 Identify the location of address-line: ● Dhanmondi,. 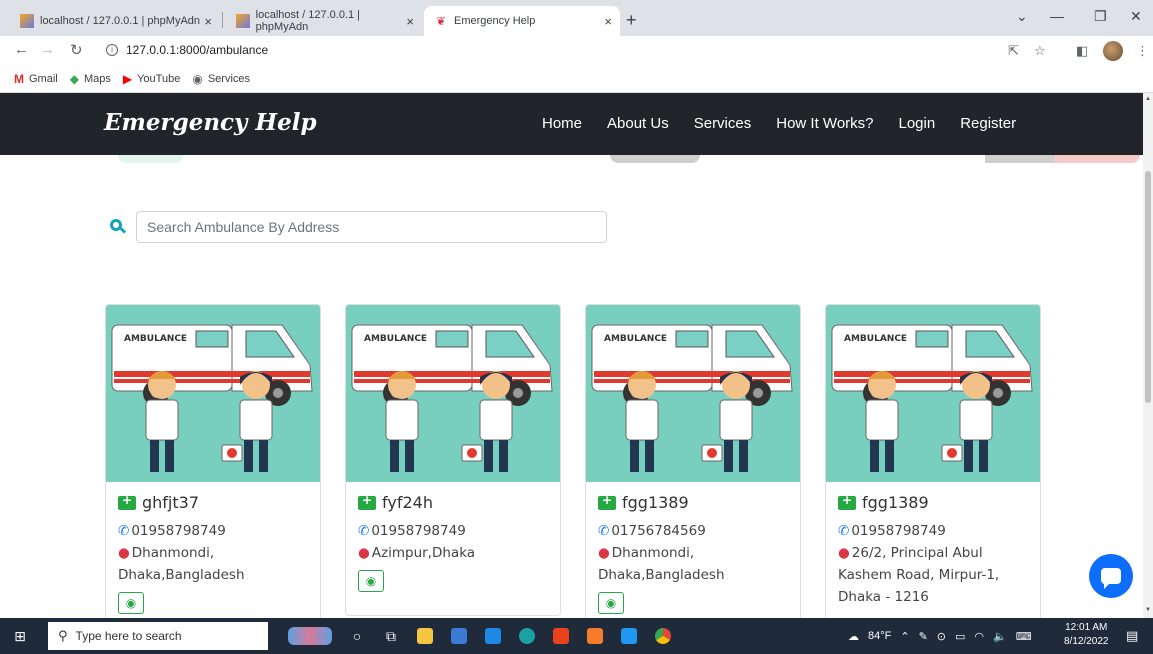
(693, 553).